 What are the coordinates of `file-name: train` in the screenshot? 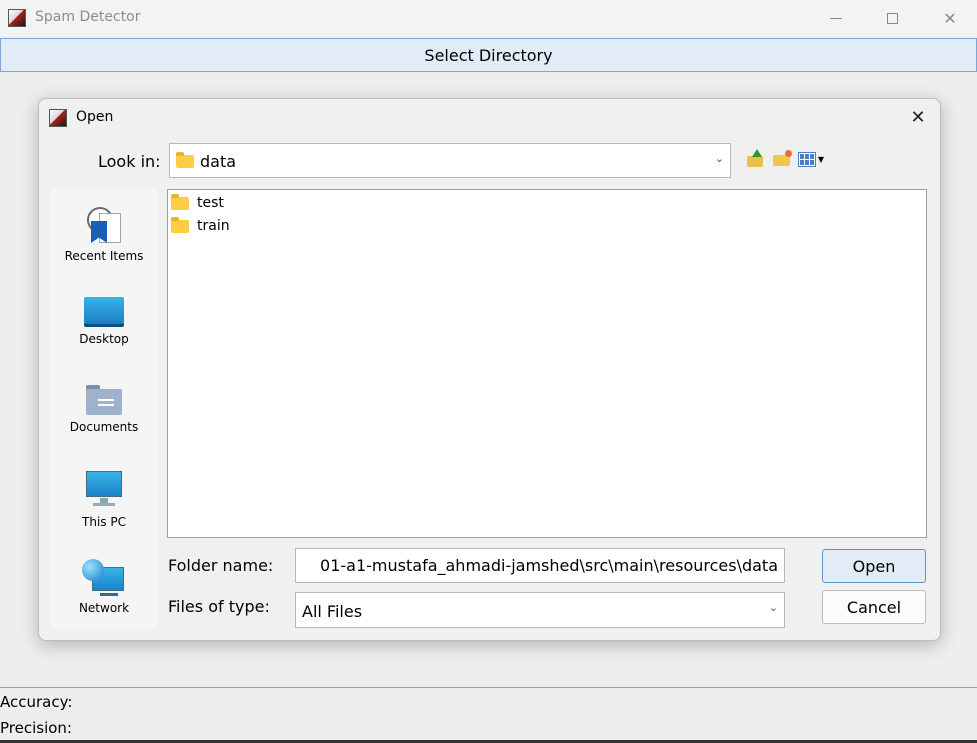 It's located at (213, 226).